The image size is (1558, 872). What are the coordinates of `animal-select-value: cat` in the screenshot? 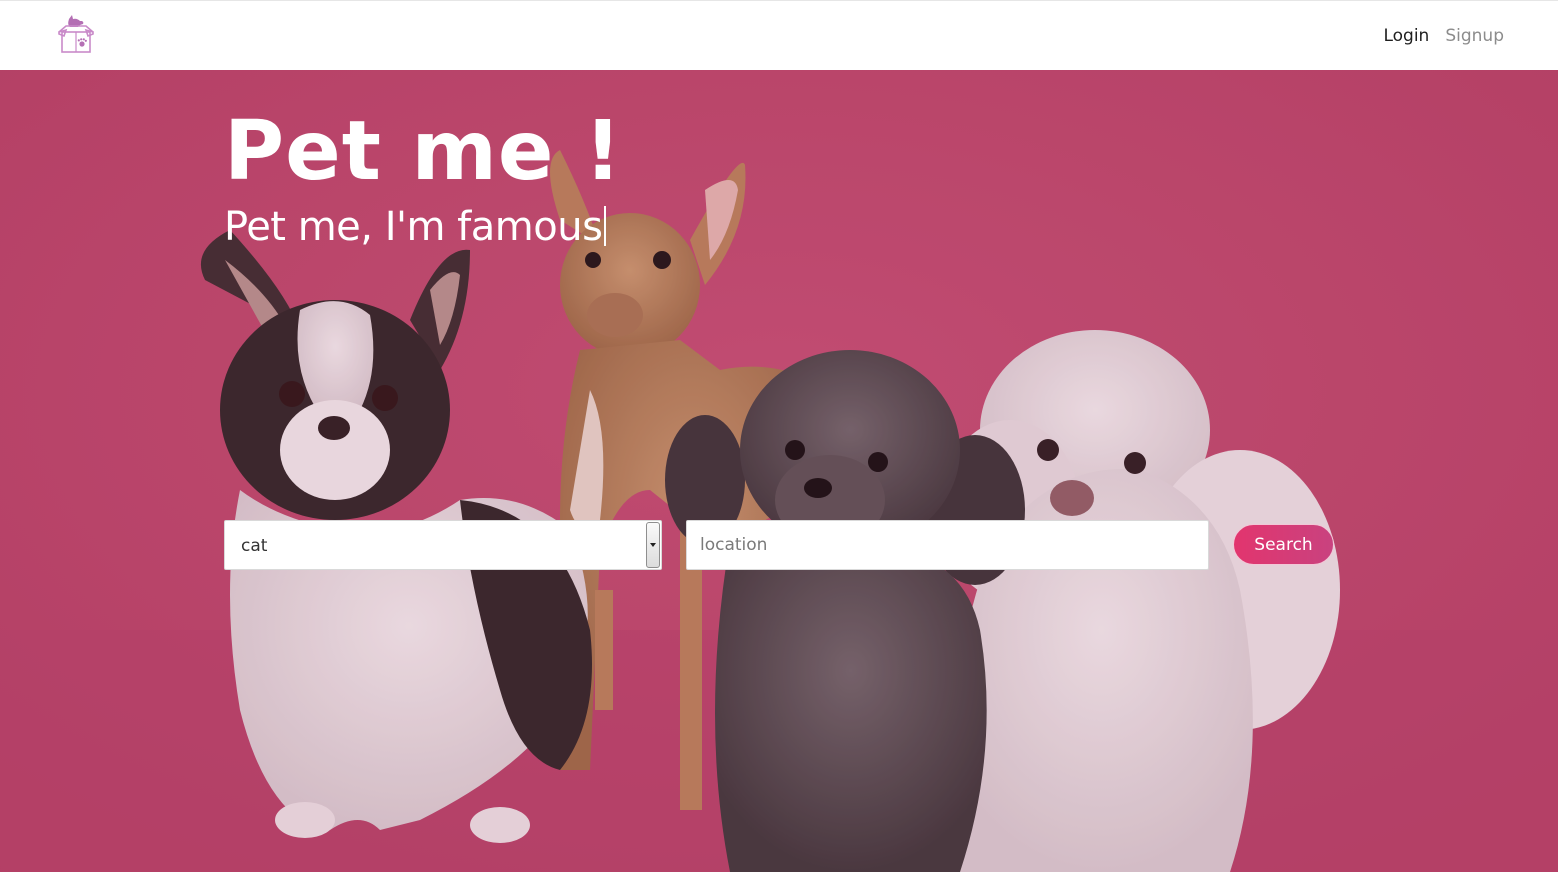 It's located at (254, 546).